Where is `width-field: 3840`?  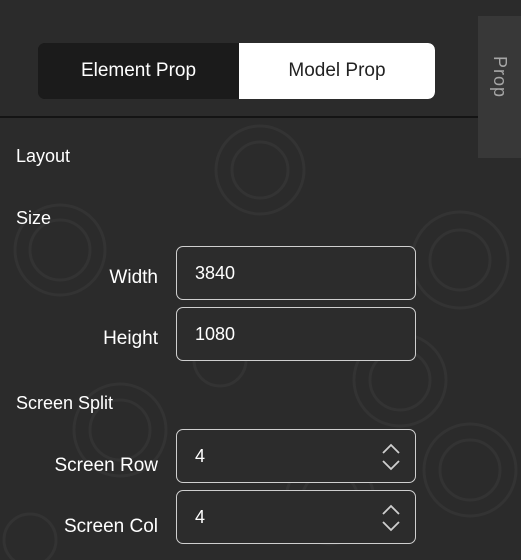
width-field: 3840 is located at coordinates (296, 273).